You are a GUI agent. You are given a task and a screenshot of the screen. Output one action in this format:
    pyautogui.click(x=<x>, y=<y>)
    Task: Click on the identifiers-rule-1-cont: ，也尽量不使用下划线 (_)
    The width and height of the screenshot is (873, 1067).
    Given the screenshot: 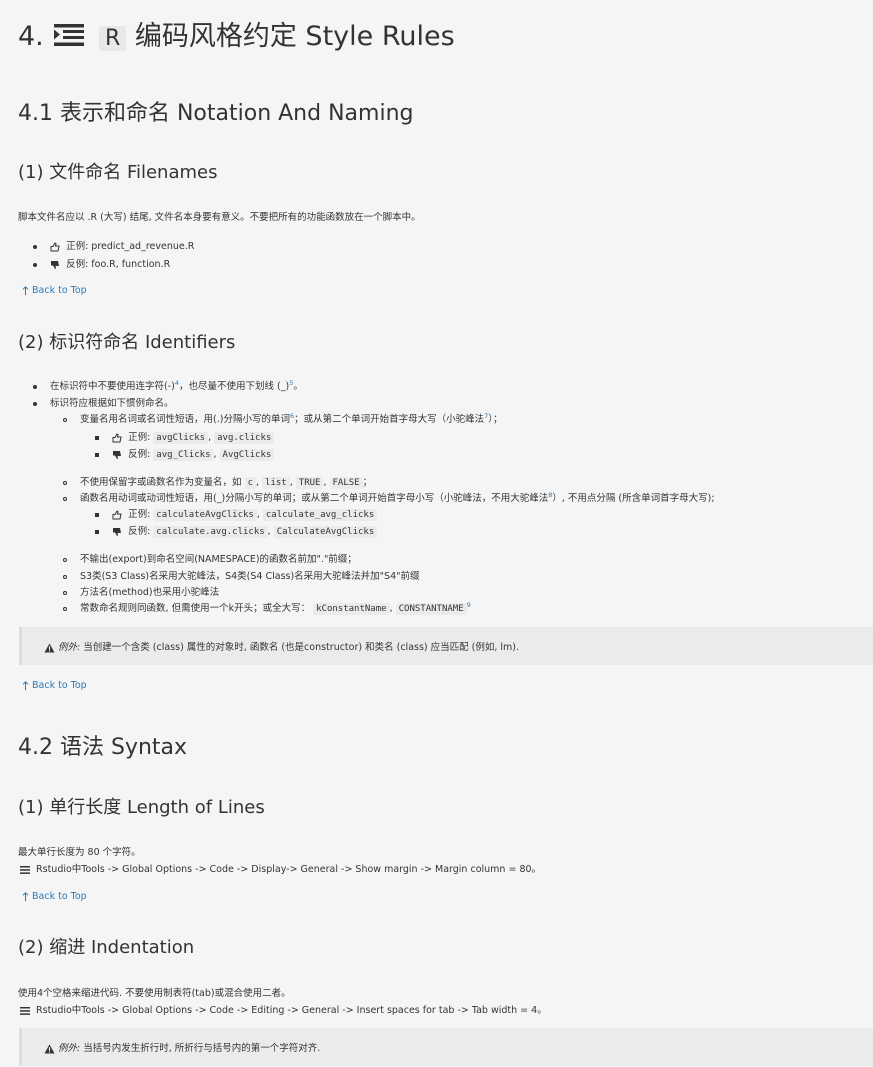 What is the action you would take?
    pyautogui.click(x=234, y=386)
    